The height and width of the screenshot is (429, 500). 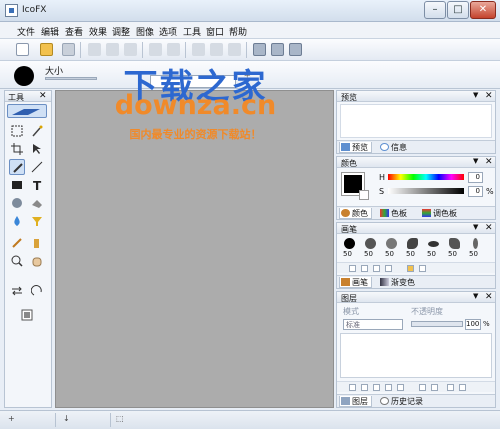 I want to click on brush-icon, so click(x=17, y=243).